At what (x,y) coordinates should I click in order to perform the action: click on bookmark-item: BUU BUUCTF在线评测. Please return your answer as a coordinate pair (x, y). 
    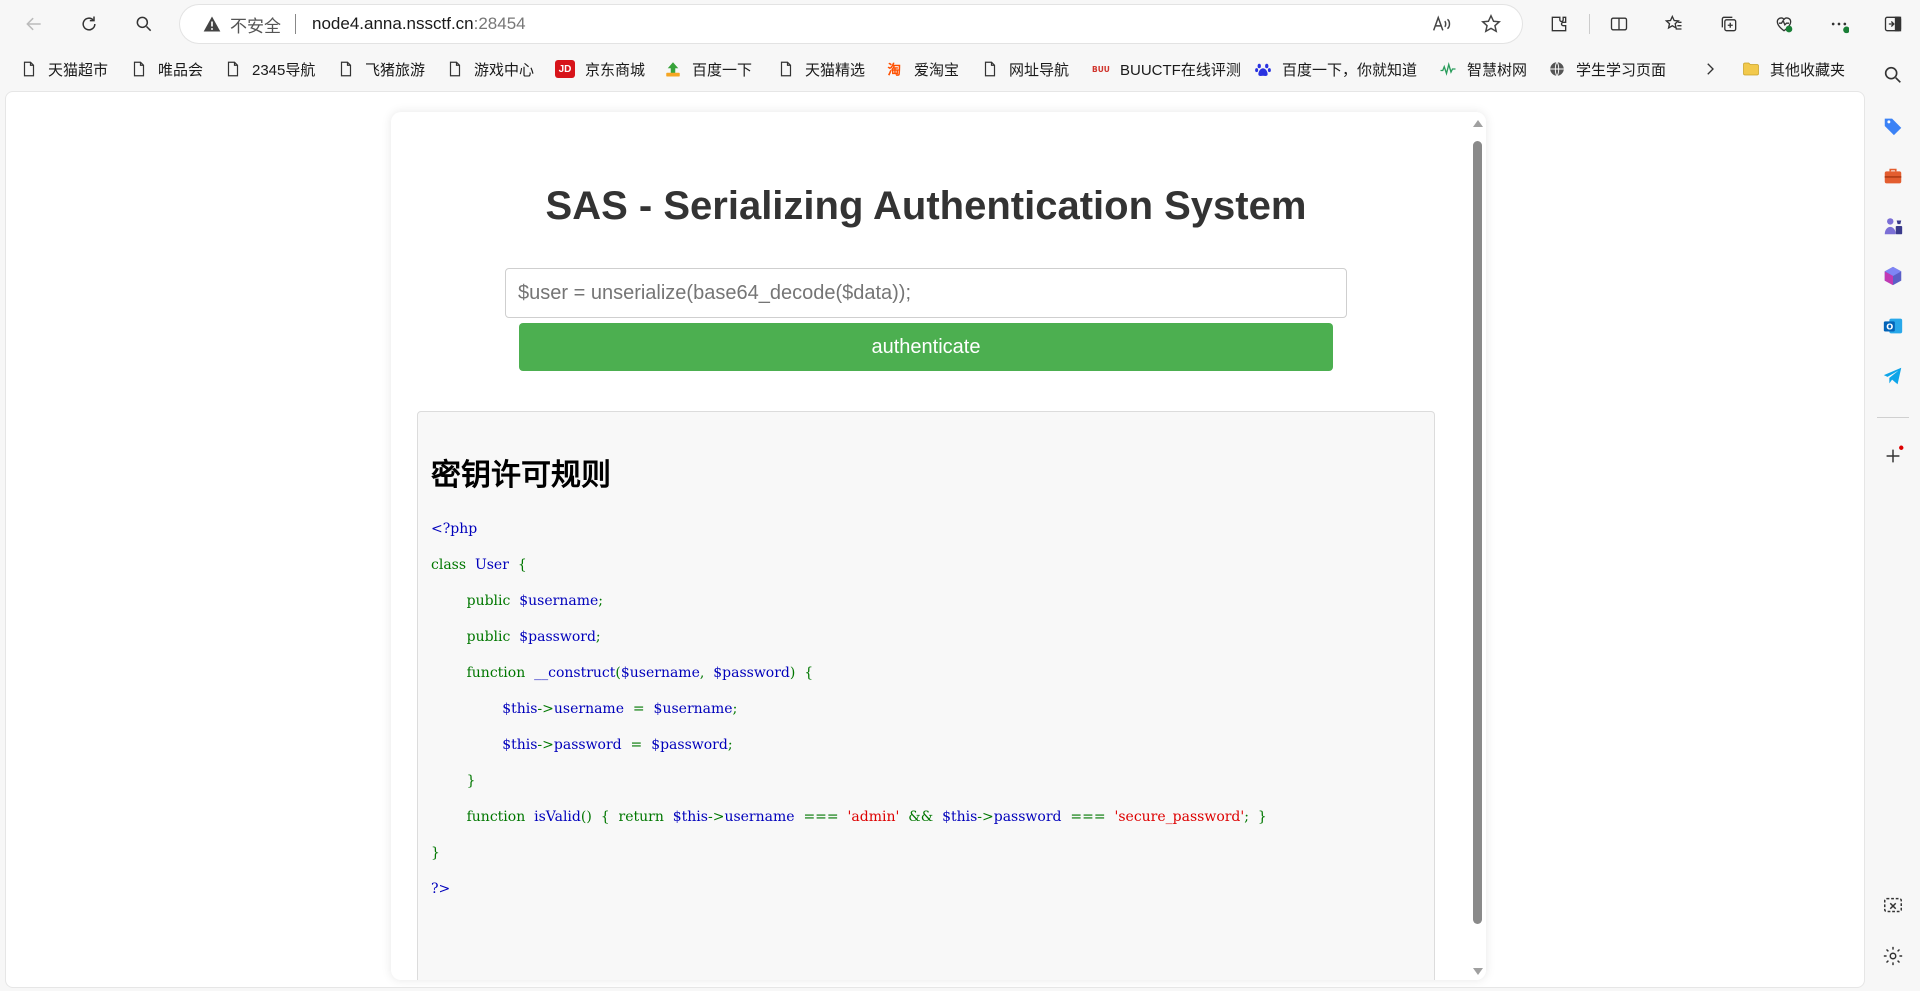
    Looking at the image, I should click on (1166, 69).